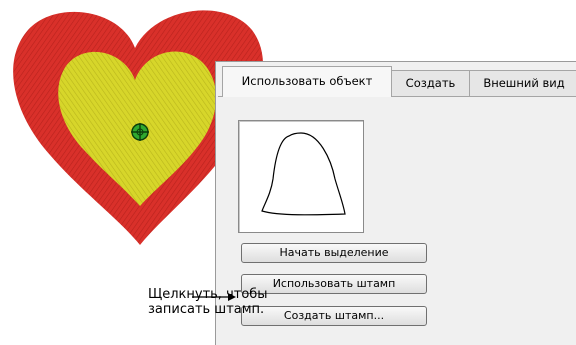 This screenshot has width=576, height=345. I want to click on bell-outline-icon, so click(303, 174).